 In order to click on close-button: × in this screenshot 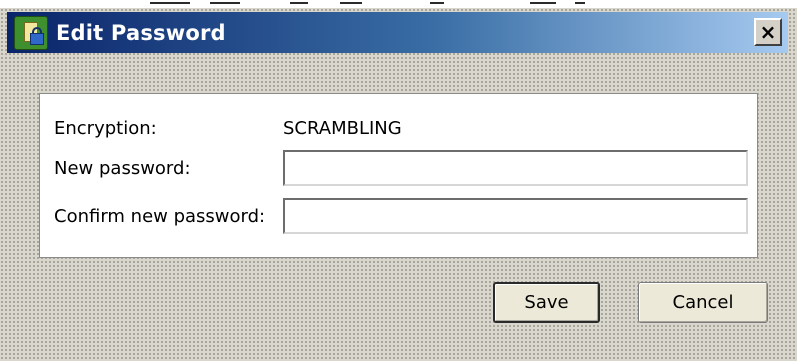, I will do `click(768, 32)`.